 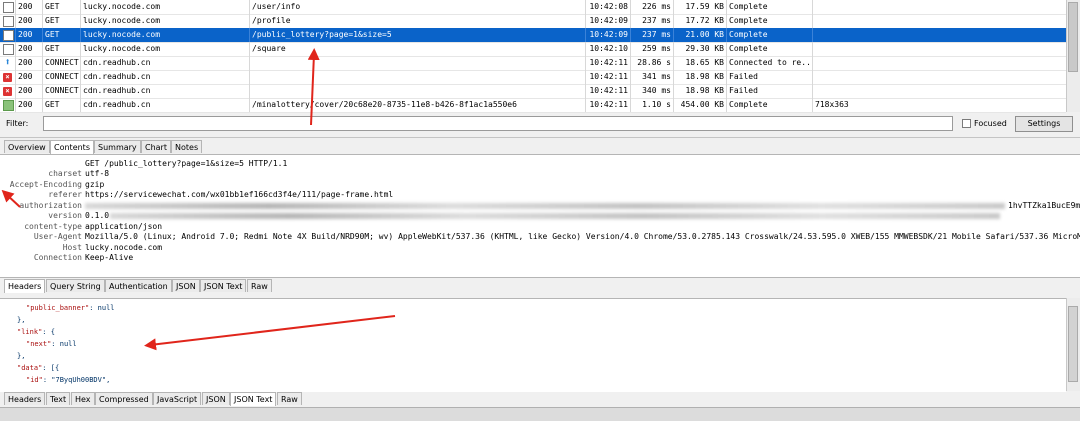 I want to click on tab-contents: Contents, so click(x=72, y=147).